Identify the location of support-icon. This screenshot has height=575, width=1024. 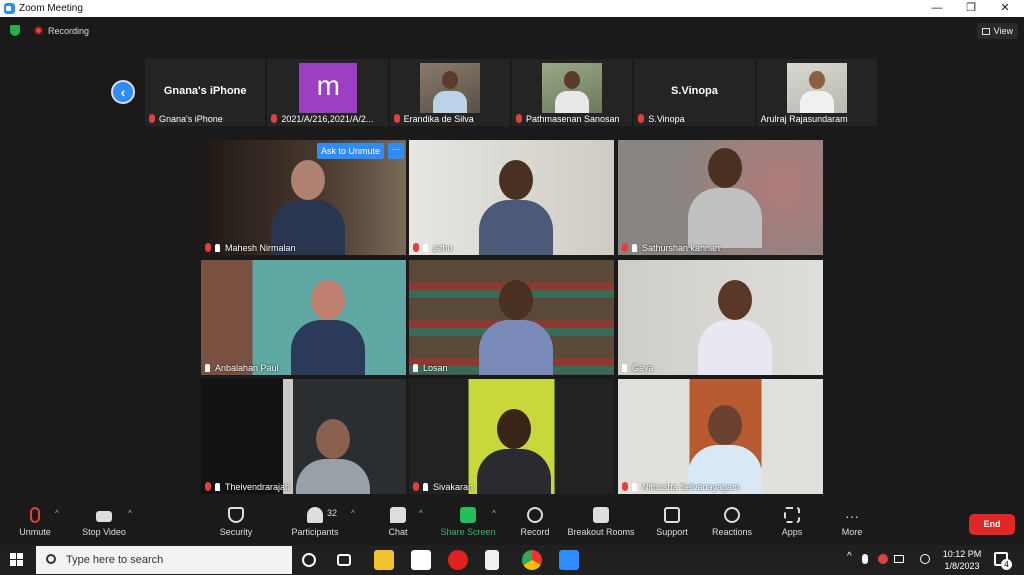
(672, 515).